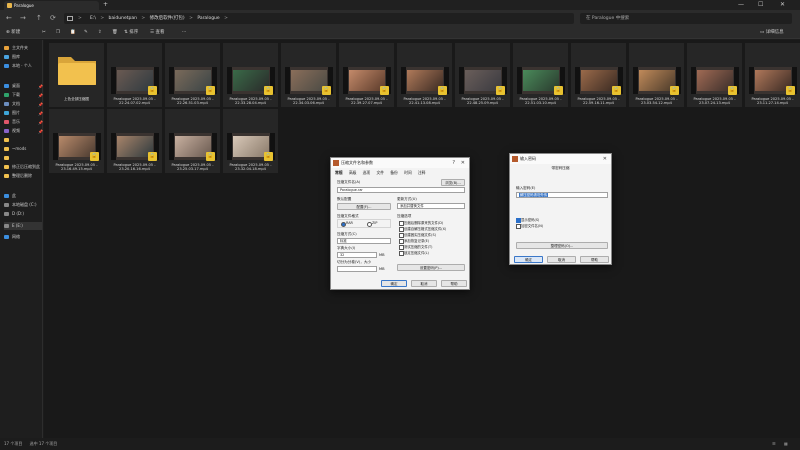 The height and width of the screenshot is (450, 800). I want to click on method-select: 标准, so click(364, 241).